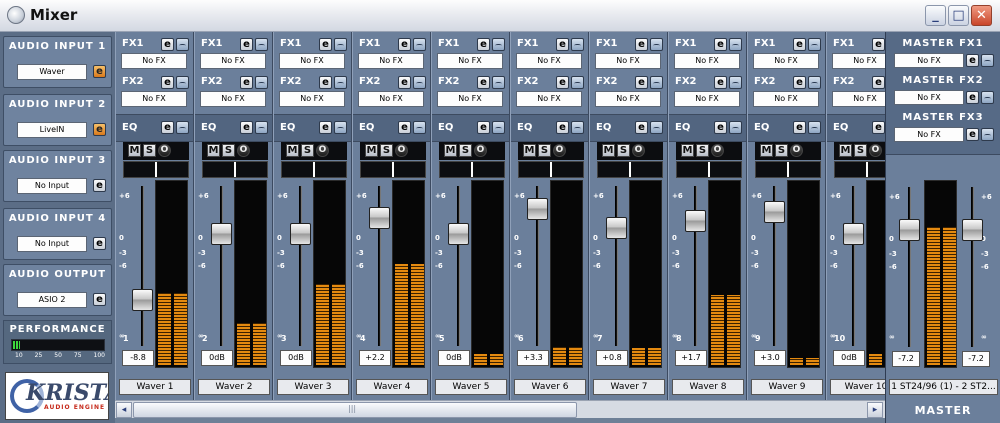  Describe the element at coordinates (981, 15) in the screenshot. I see `close-button: ✕` at that location.